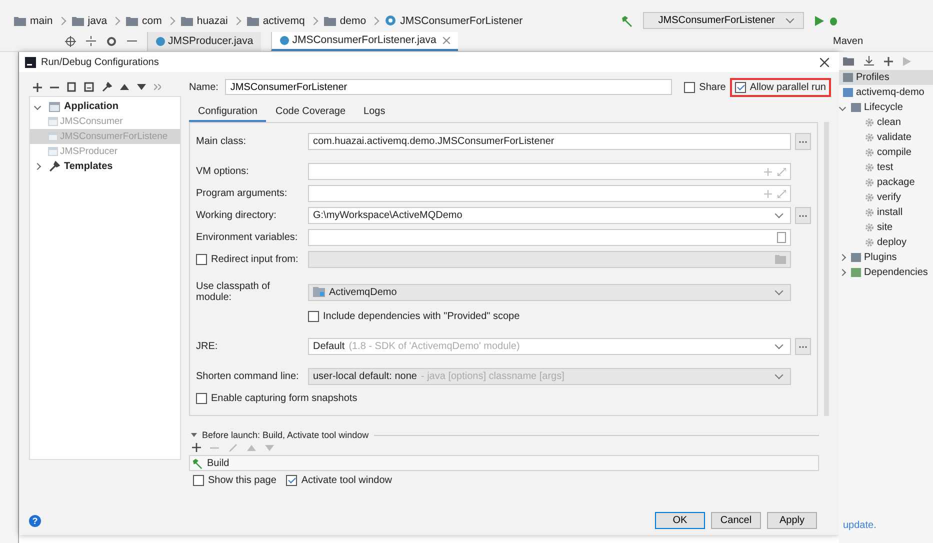  Describe the element at coordinates (886, 137) in the screenshot. I see `tree-item: validate` at that location.